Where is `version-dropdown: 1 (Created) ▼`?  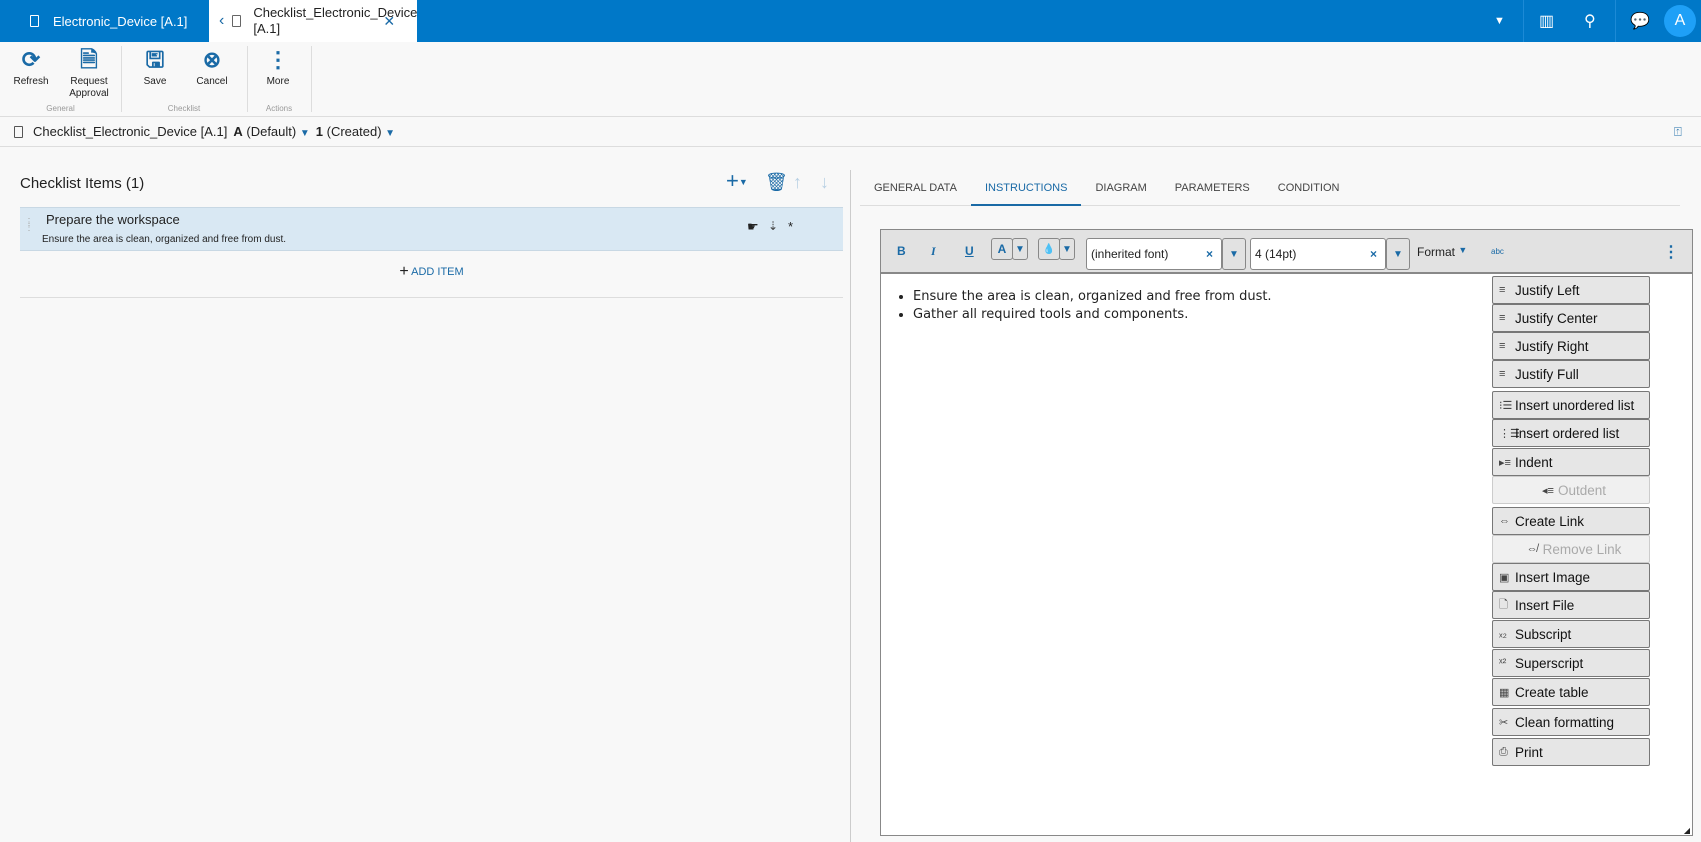 version-dropdown: 1 (Created) ▼ is located at coordinates (355, 131).